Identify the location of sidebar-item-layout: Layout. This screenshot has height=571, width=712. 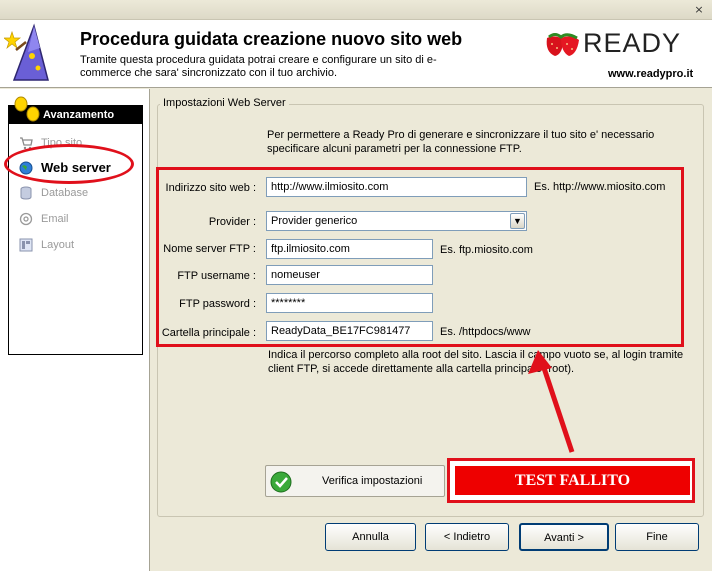
(79, 245).